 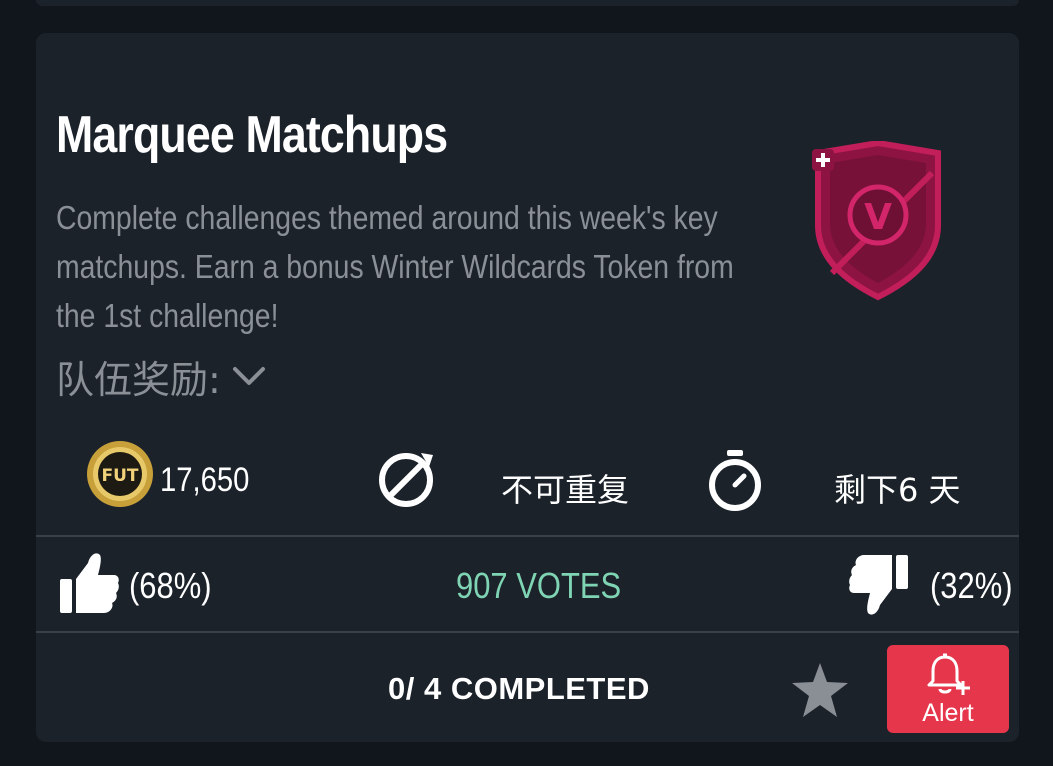 I want to click on challenge-title: Marquee Matchups, so click(x=252, y=135).